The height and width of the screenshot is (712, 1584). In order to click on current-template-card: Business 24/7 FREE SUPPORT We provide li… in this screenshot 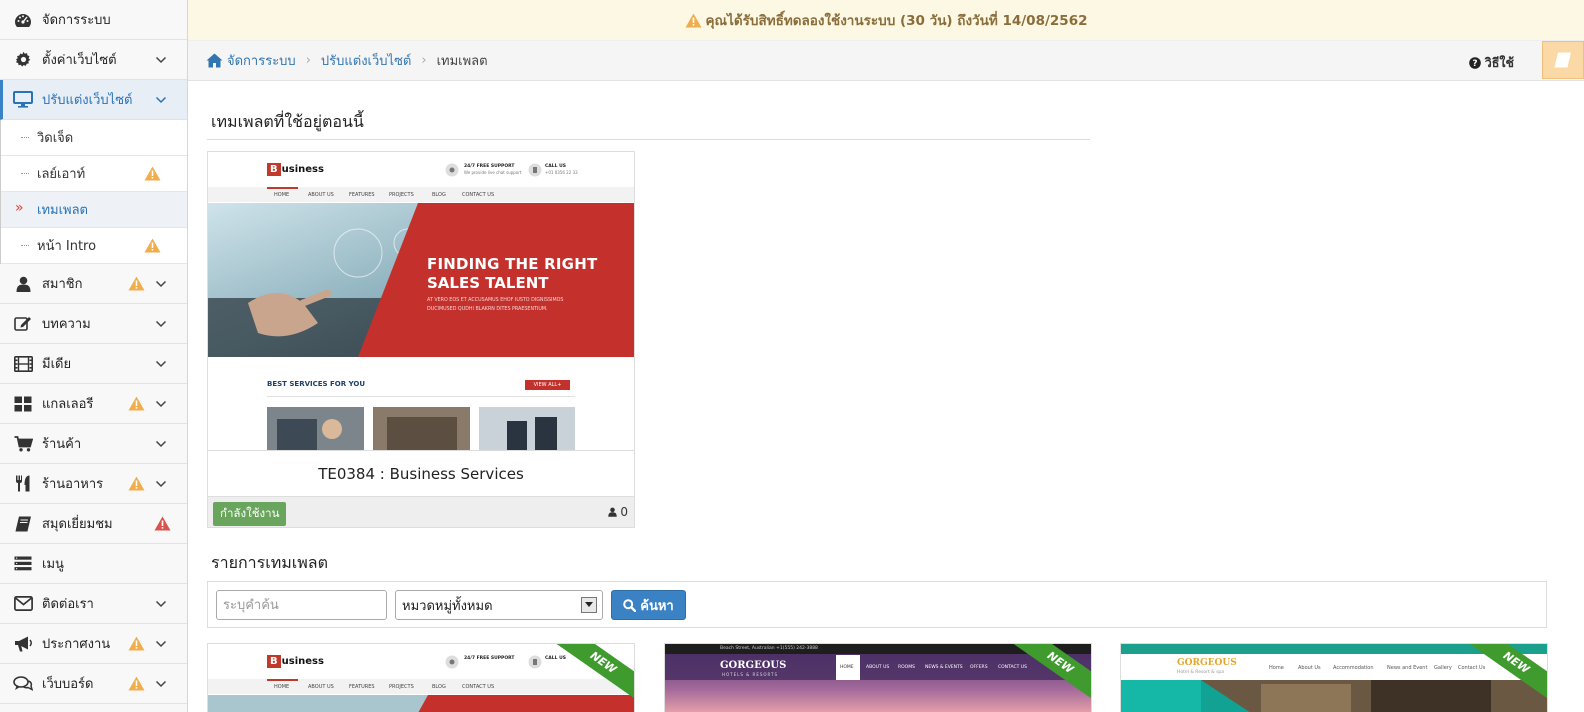, I will do `click(421, 339)`.